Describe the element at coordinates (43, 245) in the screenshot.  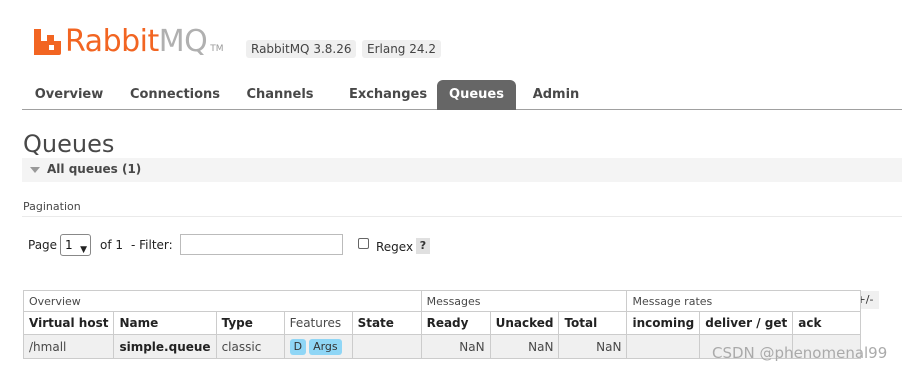
I see `page-label: Page` at that location.